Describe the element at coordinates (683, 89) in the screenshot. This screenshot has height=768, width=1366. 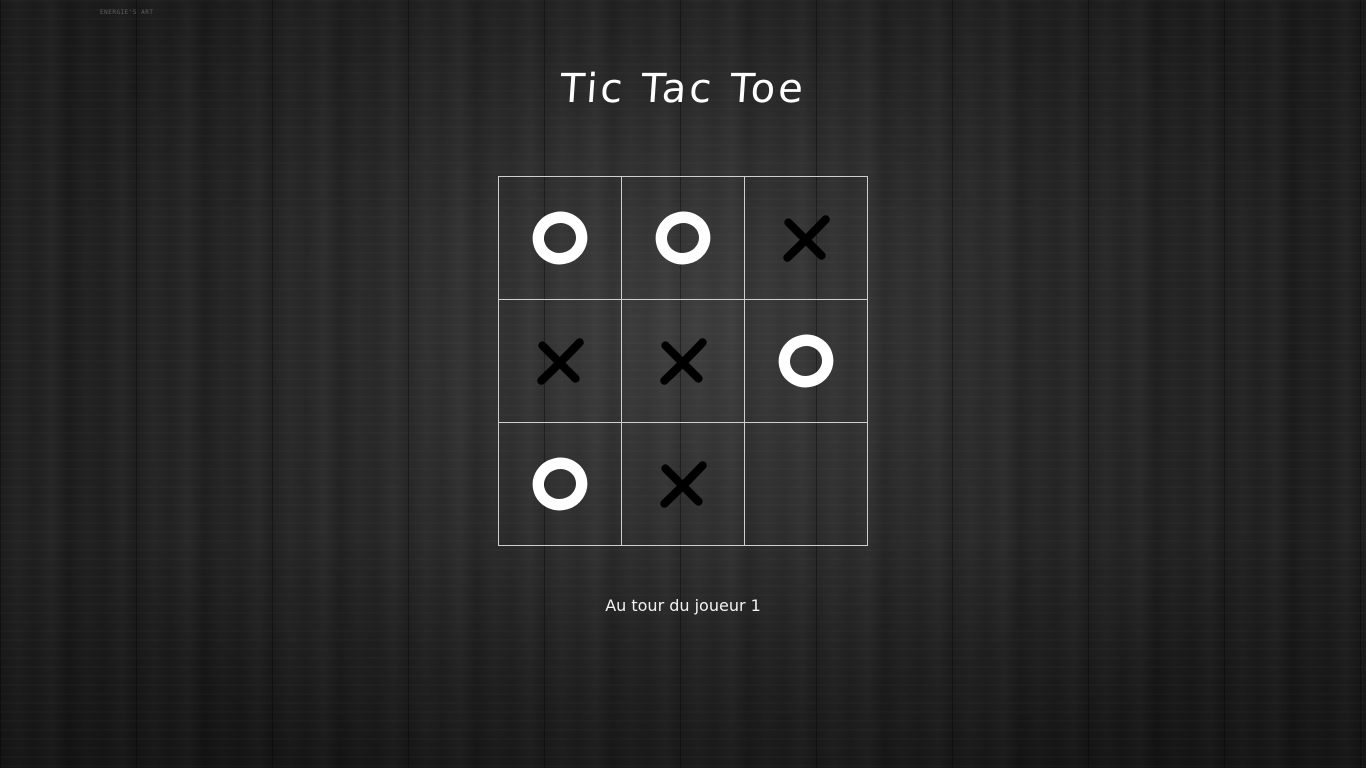
I see `page-title: Tic Tac Toe` at that location.